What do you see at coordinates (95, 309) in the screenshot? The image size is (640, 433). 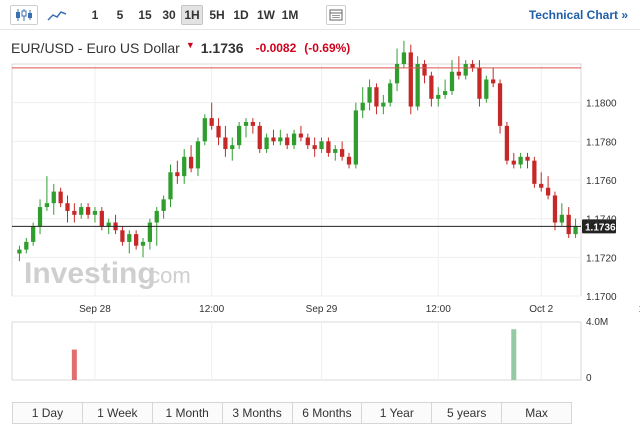 I see `x-tick-label: Sep 28` at bounding box center [95, 309].